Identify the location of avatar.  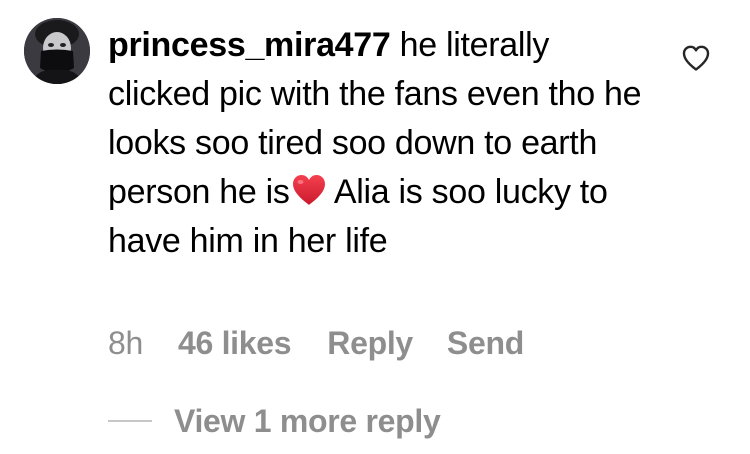
(57, 51).